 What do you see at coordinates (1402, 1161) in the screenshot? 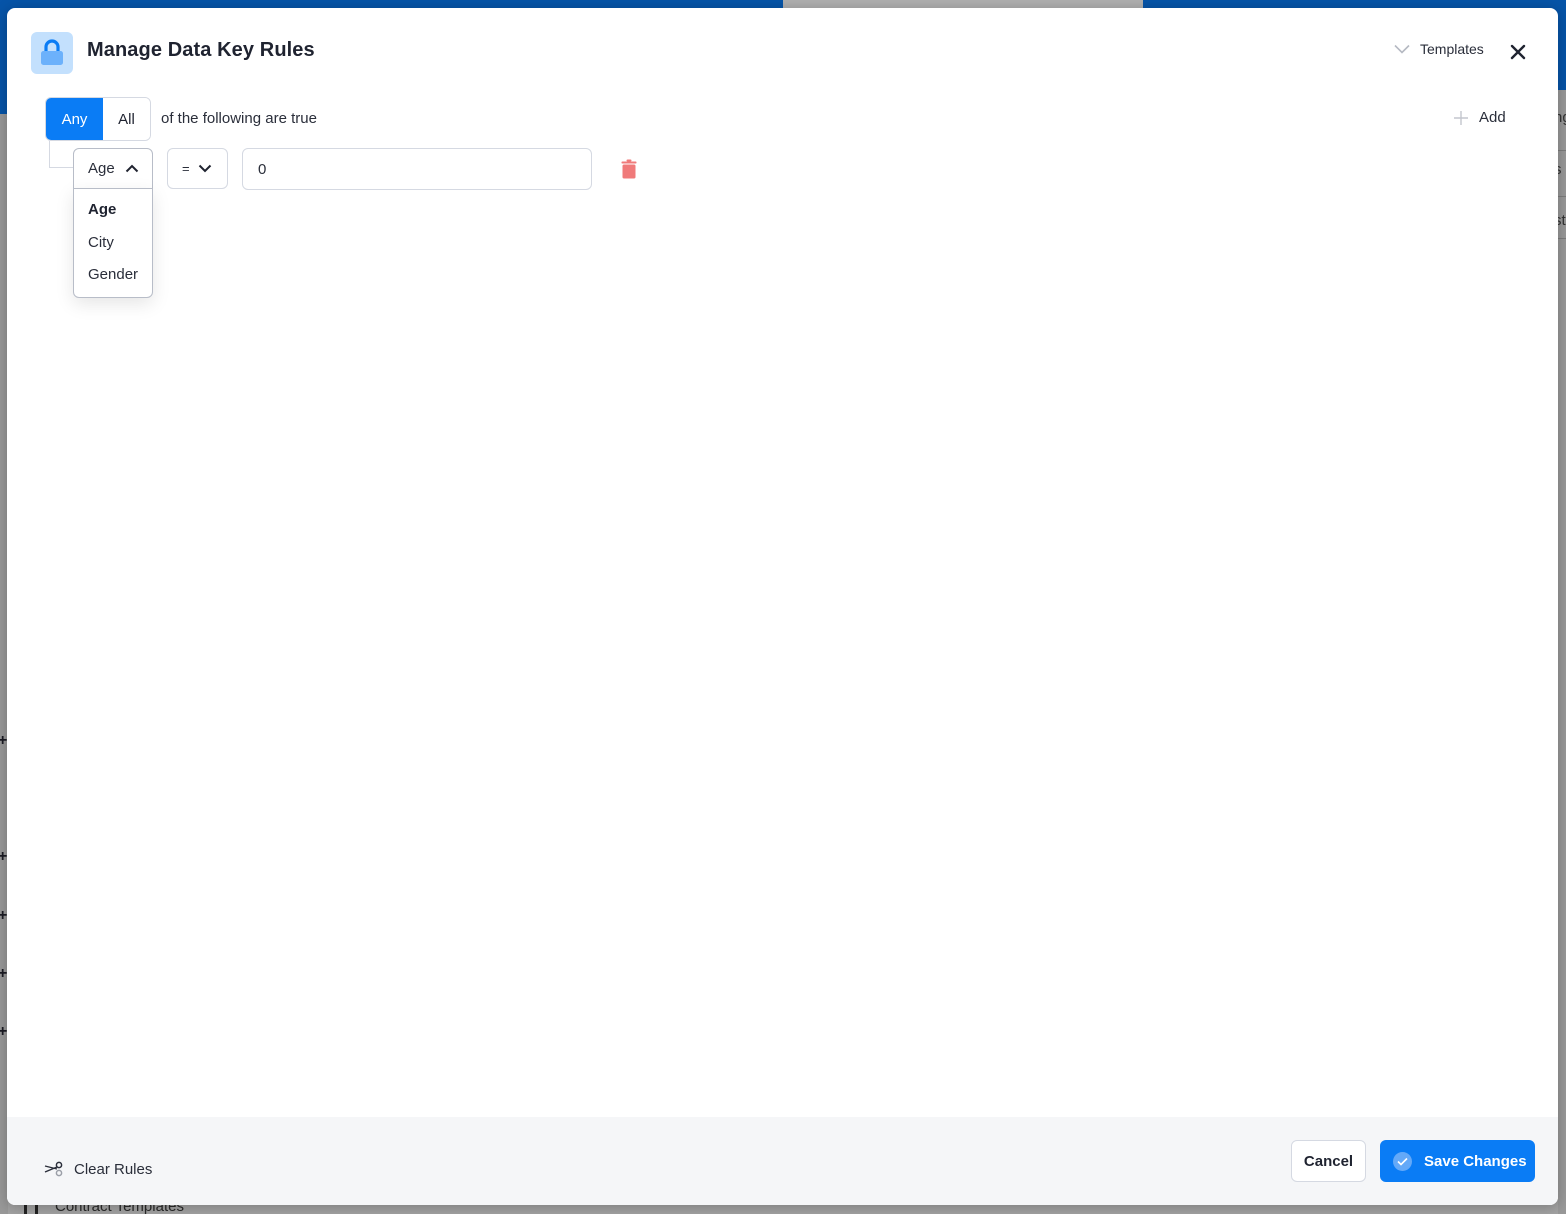
I see `check-circle-icon` at bounding box center [1402, 1161].